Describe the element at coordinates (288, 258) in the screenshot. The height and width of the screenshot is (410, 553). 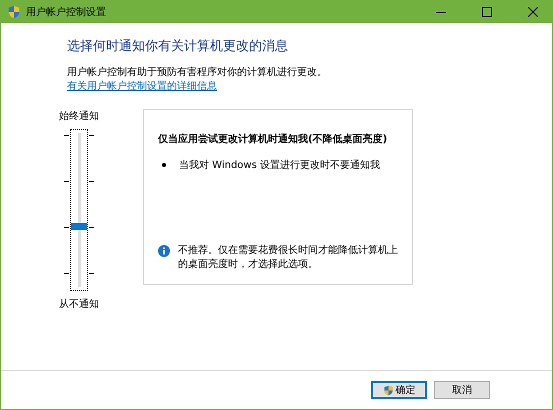
I see `note-text: 不推荐。仅在需要花费很长时间才能降低计算机上的桌面亮度时，才选择此选项。` at that location.